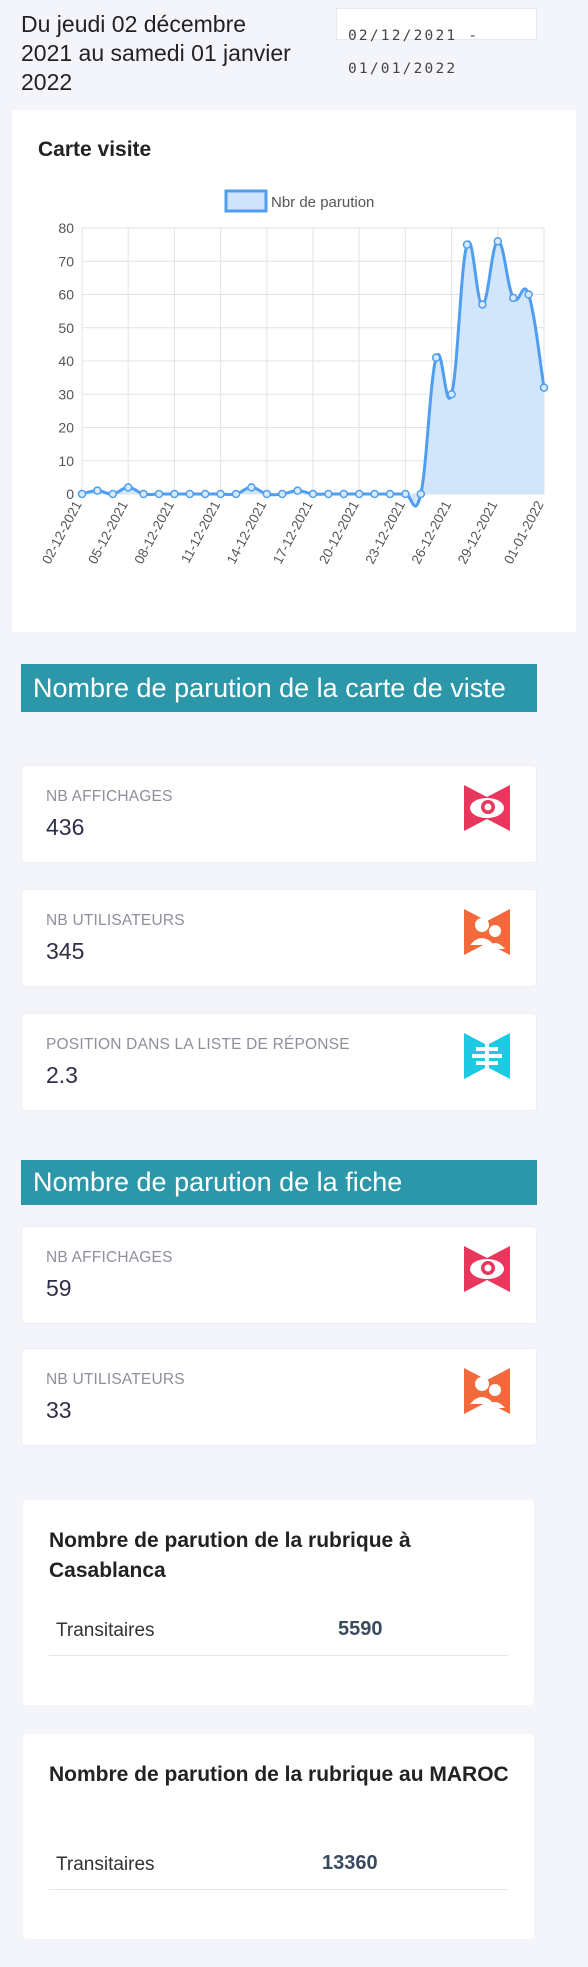 This screenshot has width=588, height=1967. Describe the element at coordinates (62, 1075) in the screenshot. I see `stat-value: 2.3` at that location.